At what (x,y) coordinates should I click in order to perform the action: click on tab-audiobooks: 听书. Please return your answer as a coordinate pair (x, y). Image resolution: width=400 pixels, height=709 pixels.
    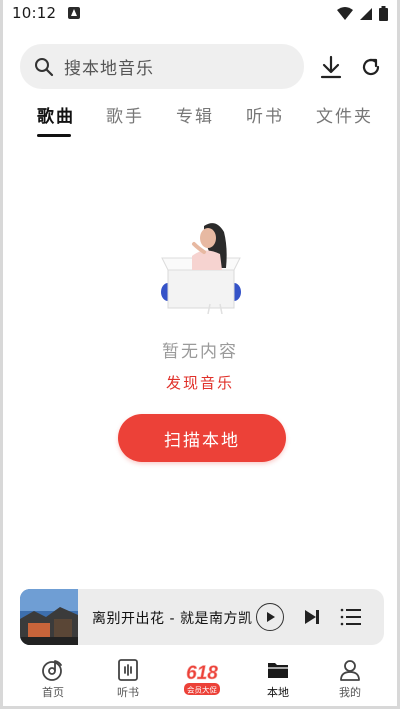
    Looking at the image, I should click on (265, 114).